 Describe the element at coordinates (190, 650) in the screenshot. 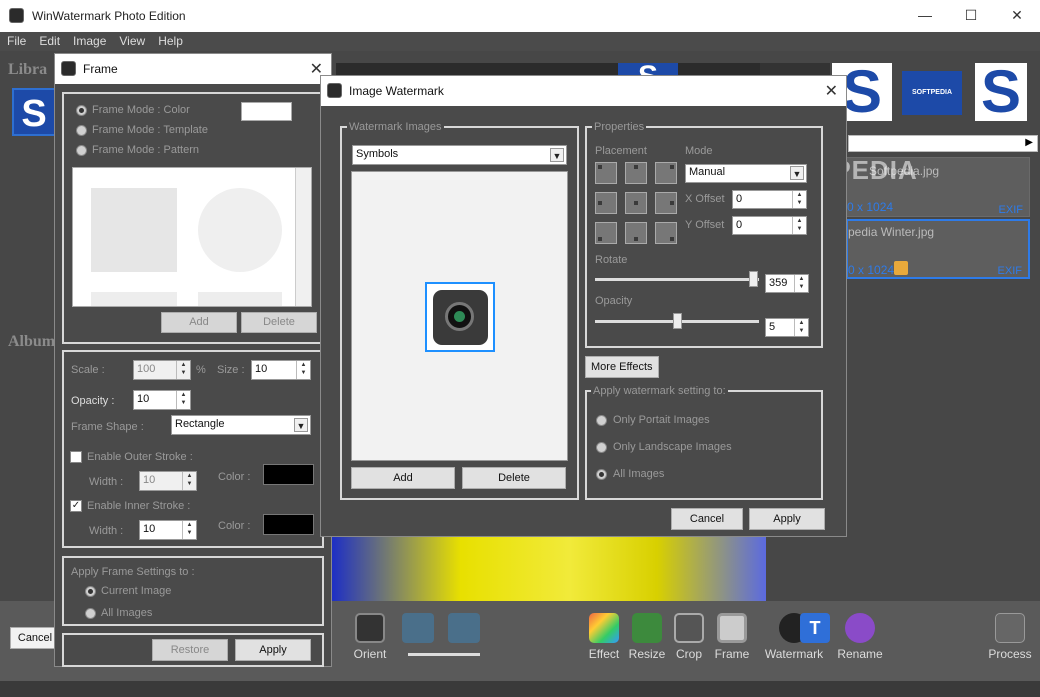

I see `restore-button: Restore` at that location.